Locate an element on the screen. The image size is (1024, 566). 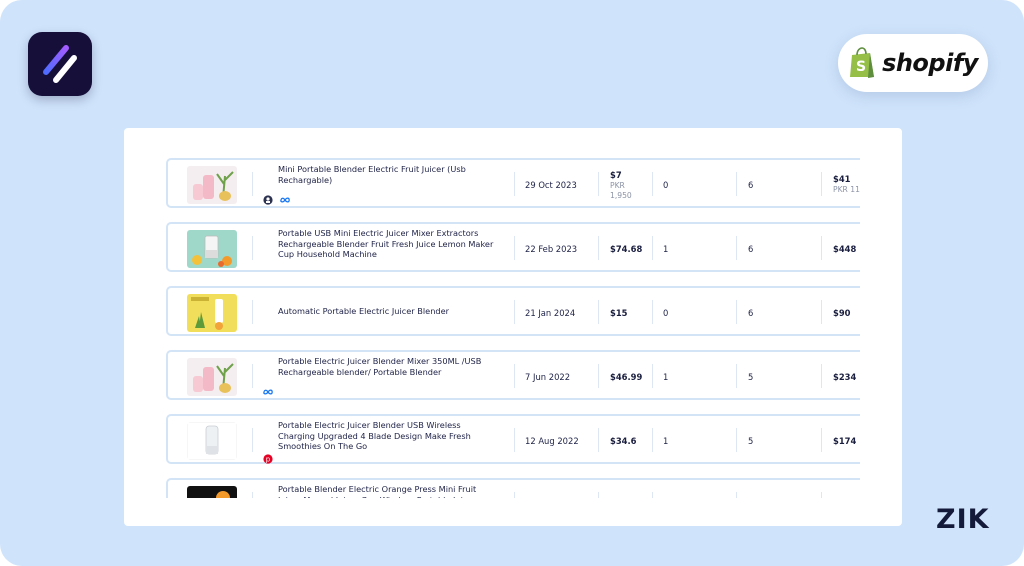
product-date: 22 Feb 2023 is located at coordinates (551, 249).